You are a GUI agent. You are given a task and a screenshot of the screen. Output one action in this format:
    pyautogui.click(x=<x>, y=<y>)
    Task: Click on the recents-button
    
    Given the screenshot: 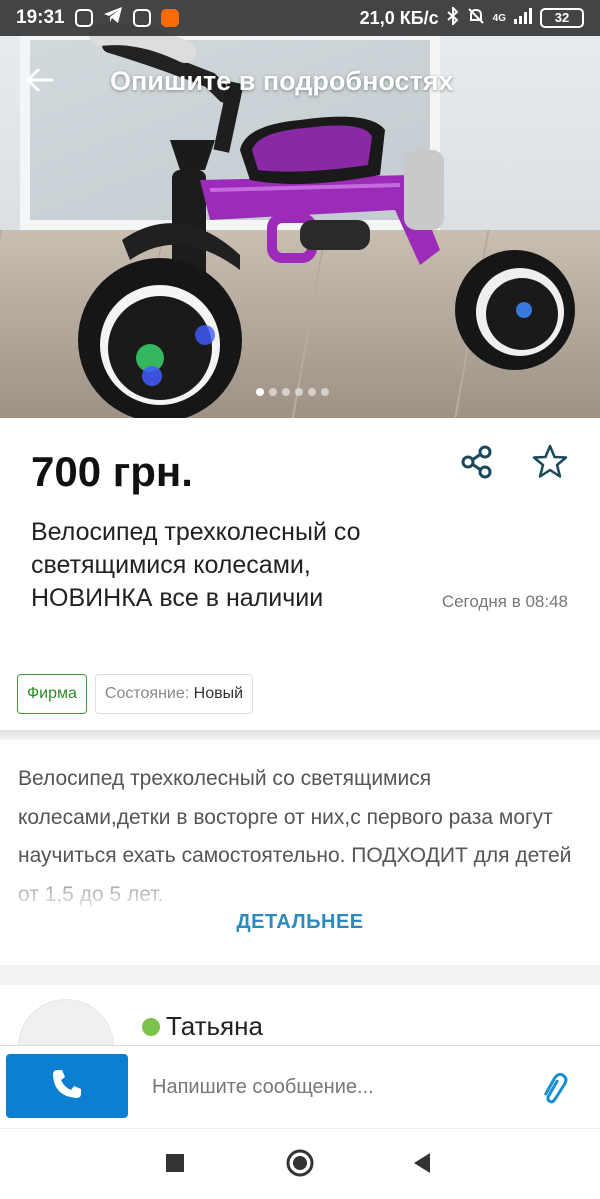 What is the action you would take?
    pyautogui.click(x=175, y=1165)
    